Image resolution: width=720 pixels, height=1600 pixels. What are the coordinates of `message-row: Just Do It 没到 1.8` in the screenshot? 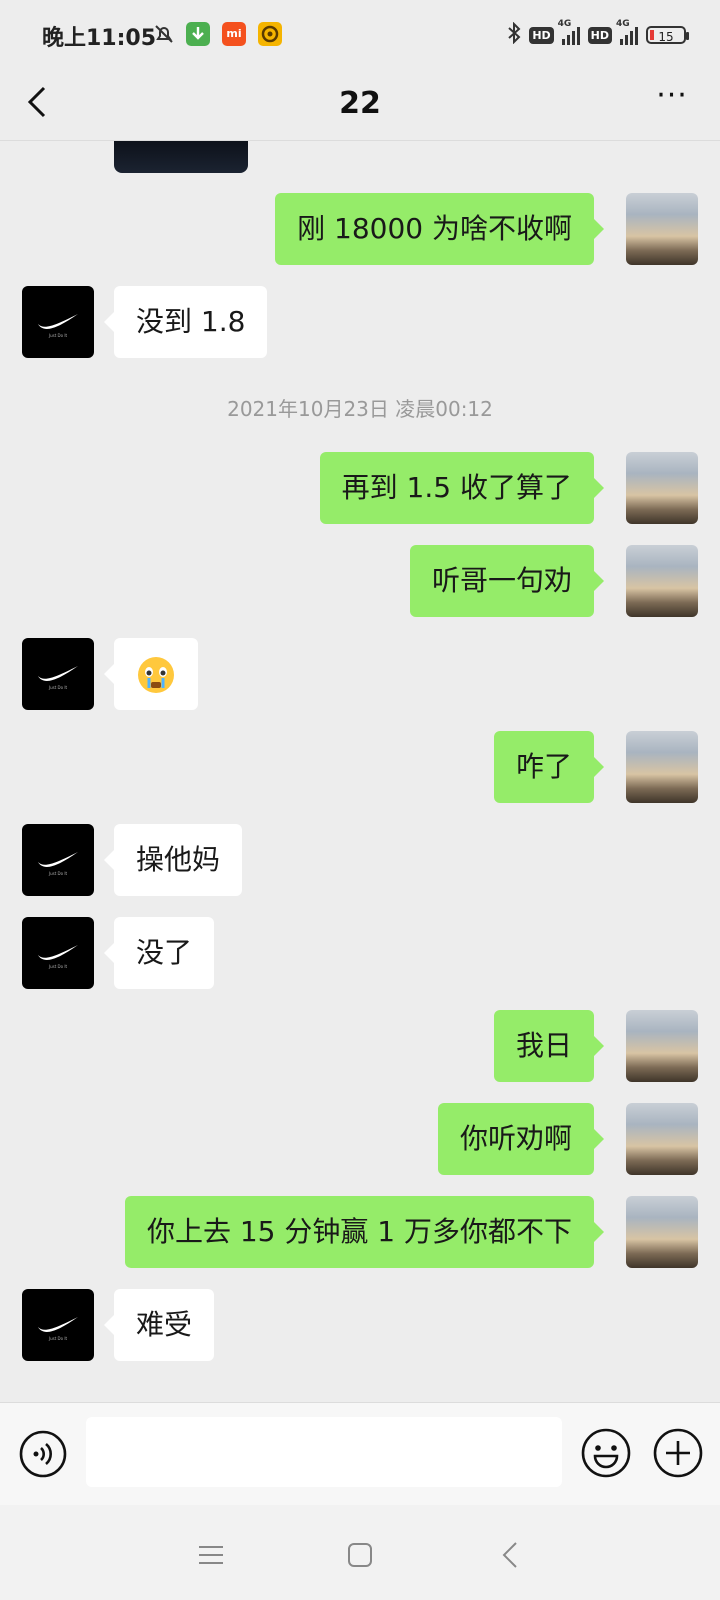 It's located at (360, 322).